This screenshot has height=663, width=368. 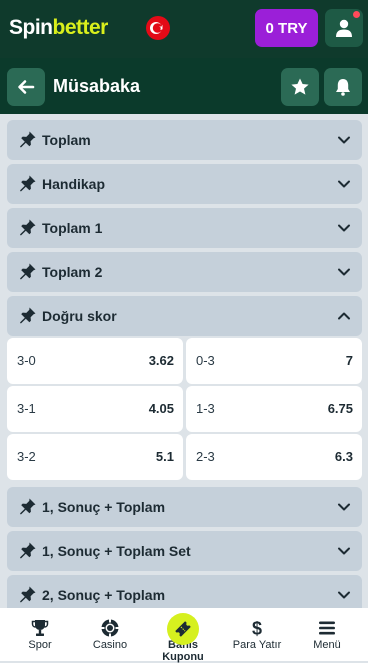 I want to click on nav-label: Menü, so click(x=327, y=645).